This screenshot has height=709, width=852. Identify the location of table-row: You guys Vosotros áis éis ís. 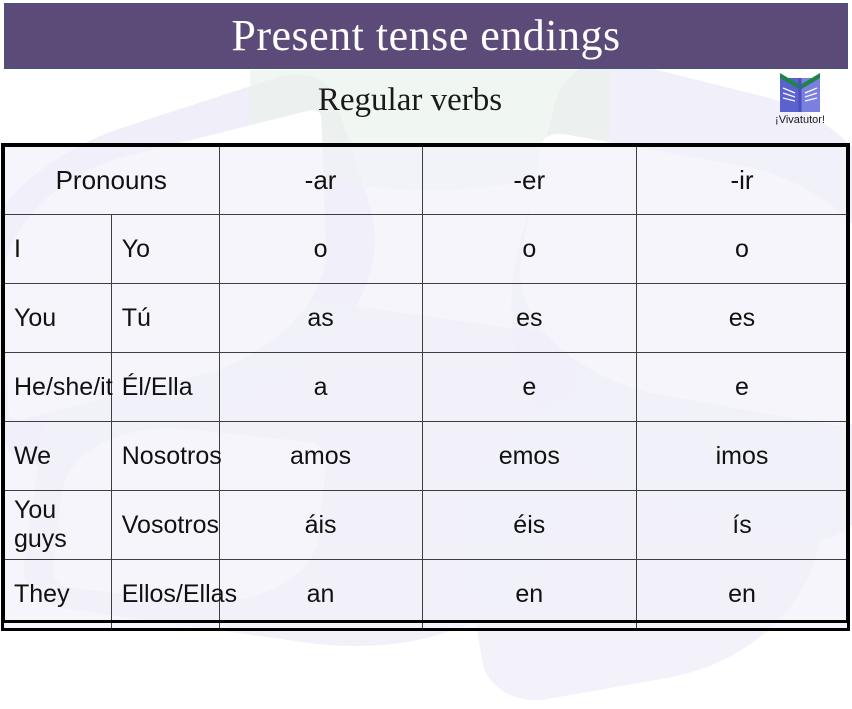
(426, 525).